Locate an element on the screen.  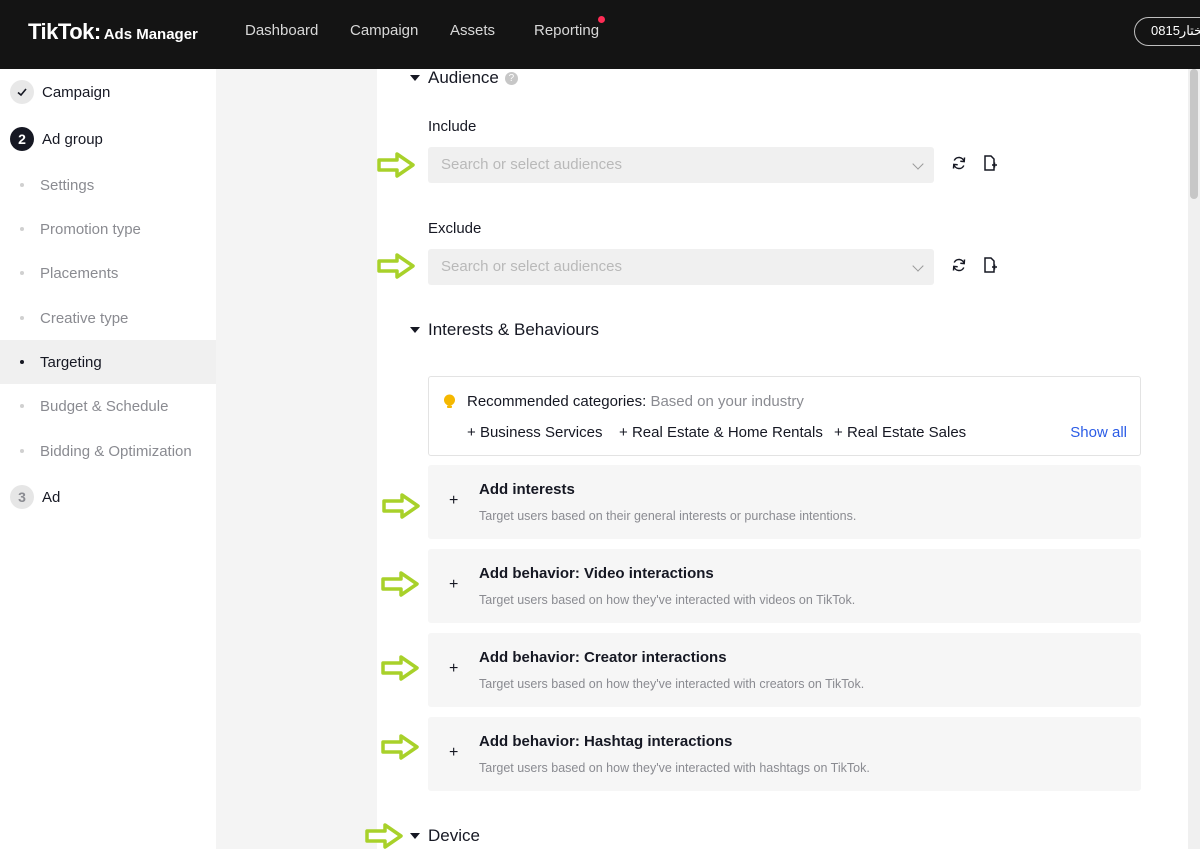
exclude-label: Exclude is located at coordinates (455, 228).